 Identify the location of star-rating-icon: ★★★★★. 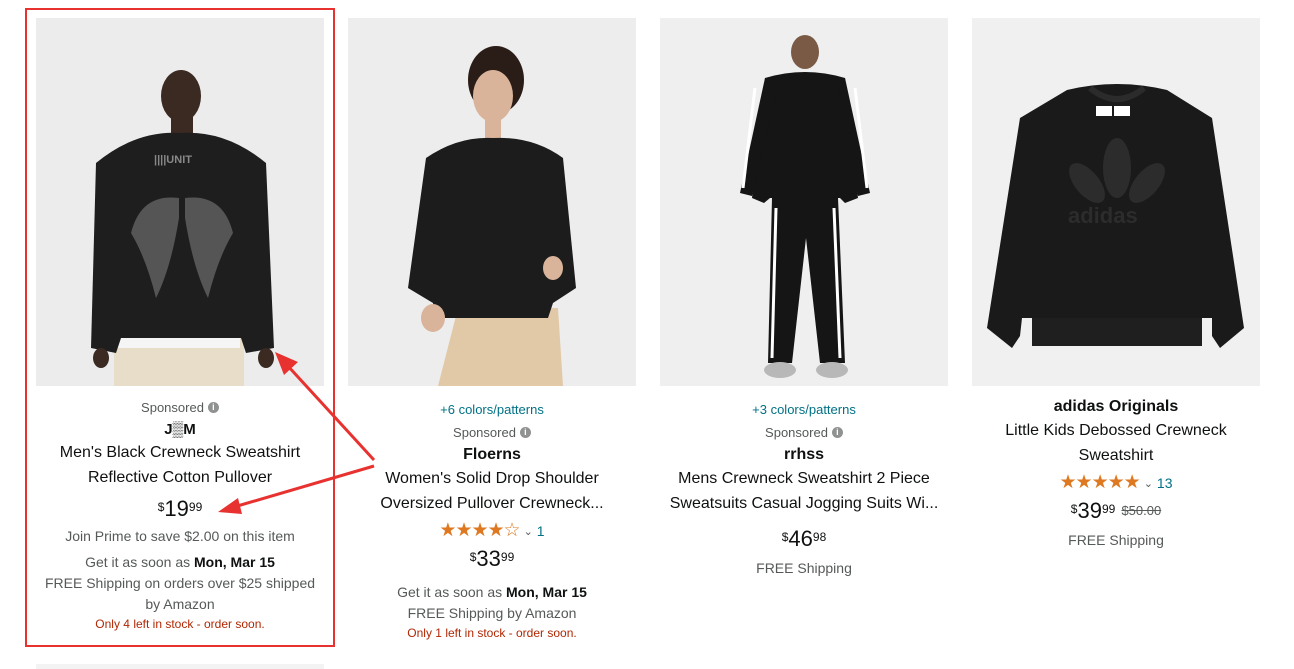
(1100, 482).